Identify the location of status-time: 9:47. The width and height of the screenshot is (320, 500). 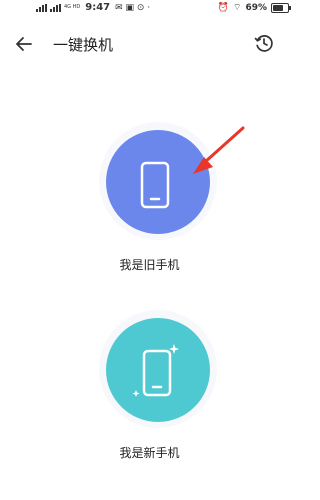
(98, 7).